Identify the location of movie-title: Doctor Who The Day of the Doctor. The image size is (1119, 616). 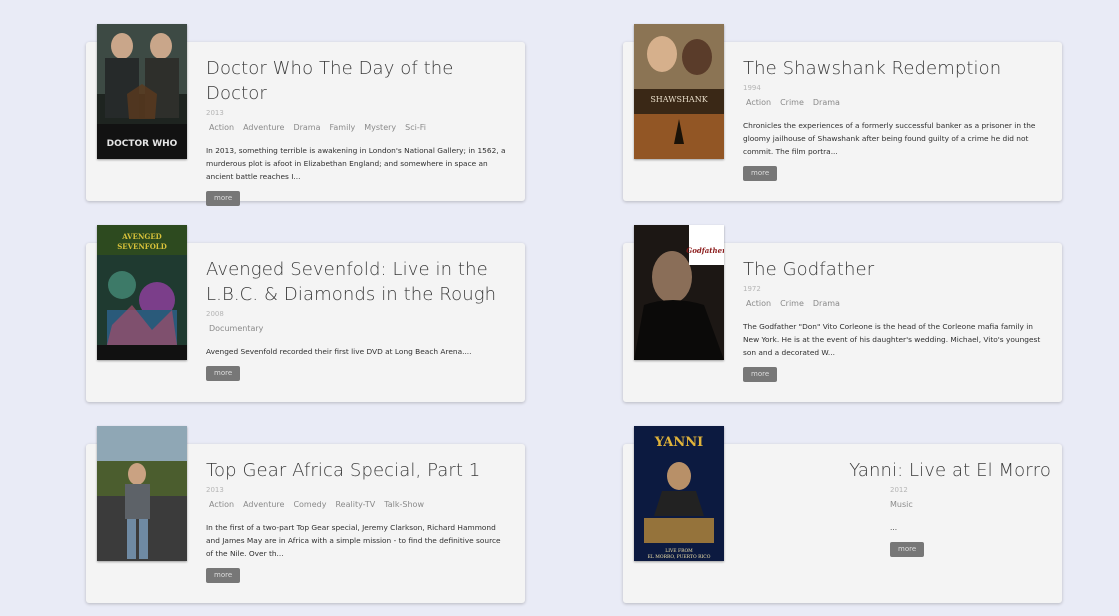
(357, 81).